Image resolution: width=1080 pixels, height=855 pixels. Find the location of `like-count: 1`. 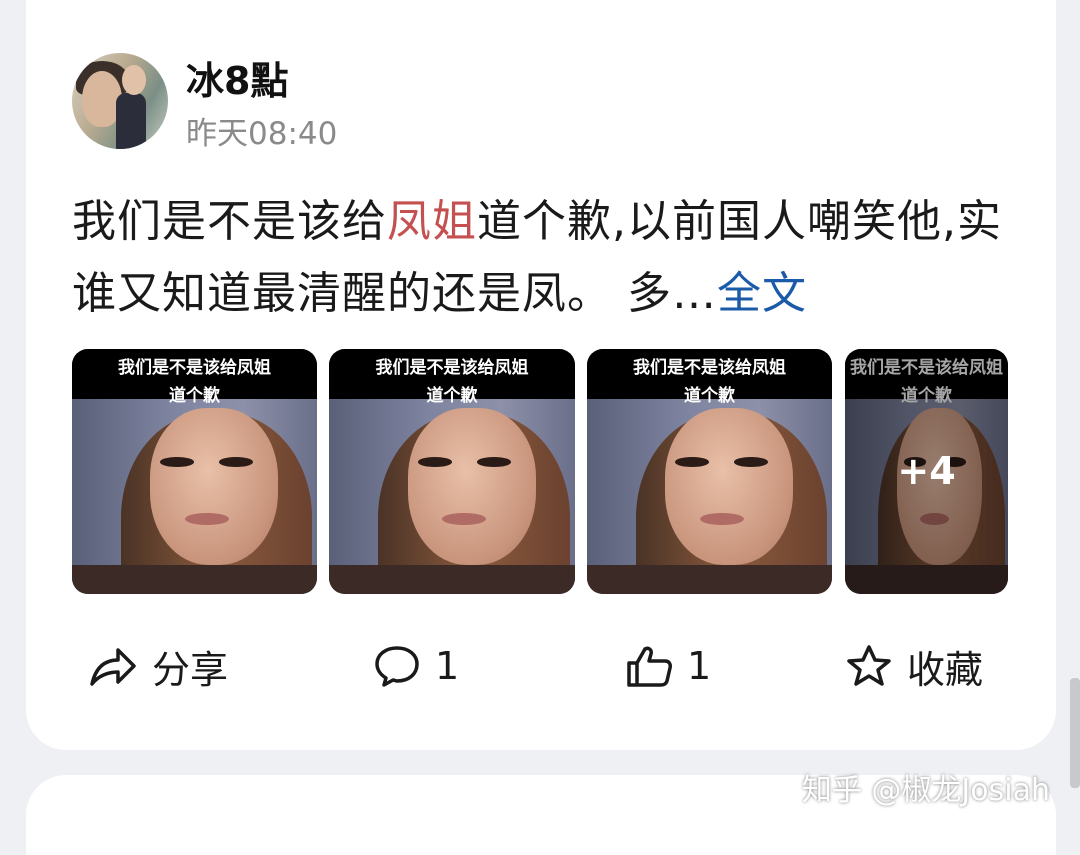

like-count: 1 is located at coordinates (699, 666).